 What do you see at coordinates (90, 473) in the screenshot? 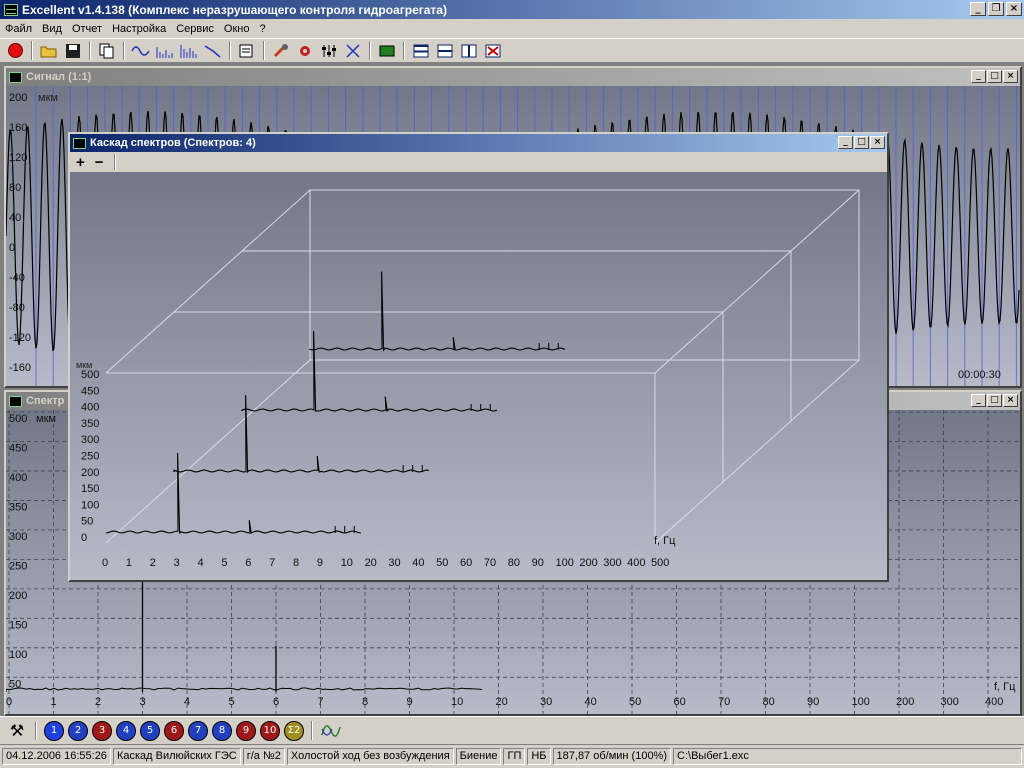
I see `cascade-y-tick: 200` at bounding box center [90, 473].